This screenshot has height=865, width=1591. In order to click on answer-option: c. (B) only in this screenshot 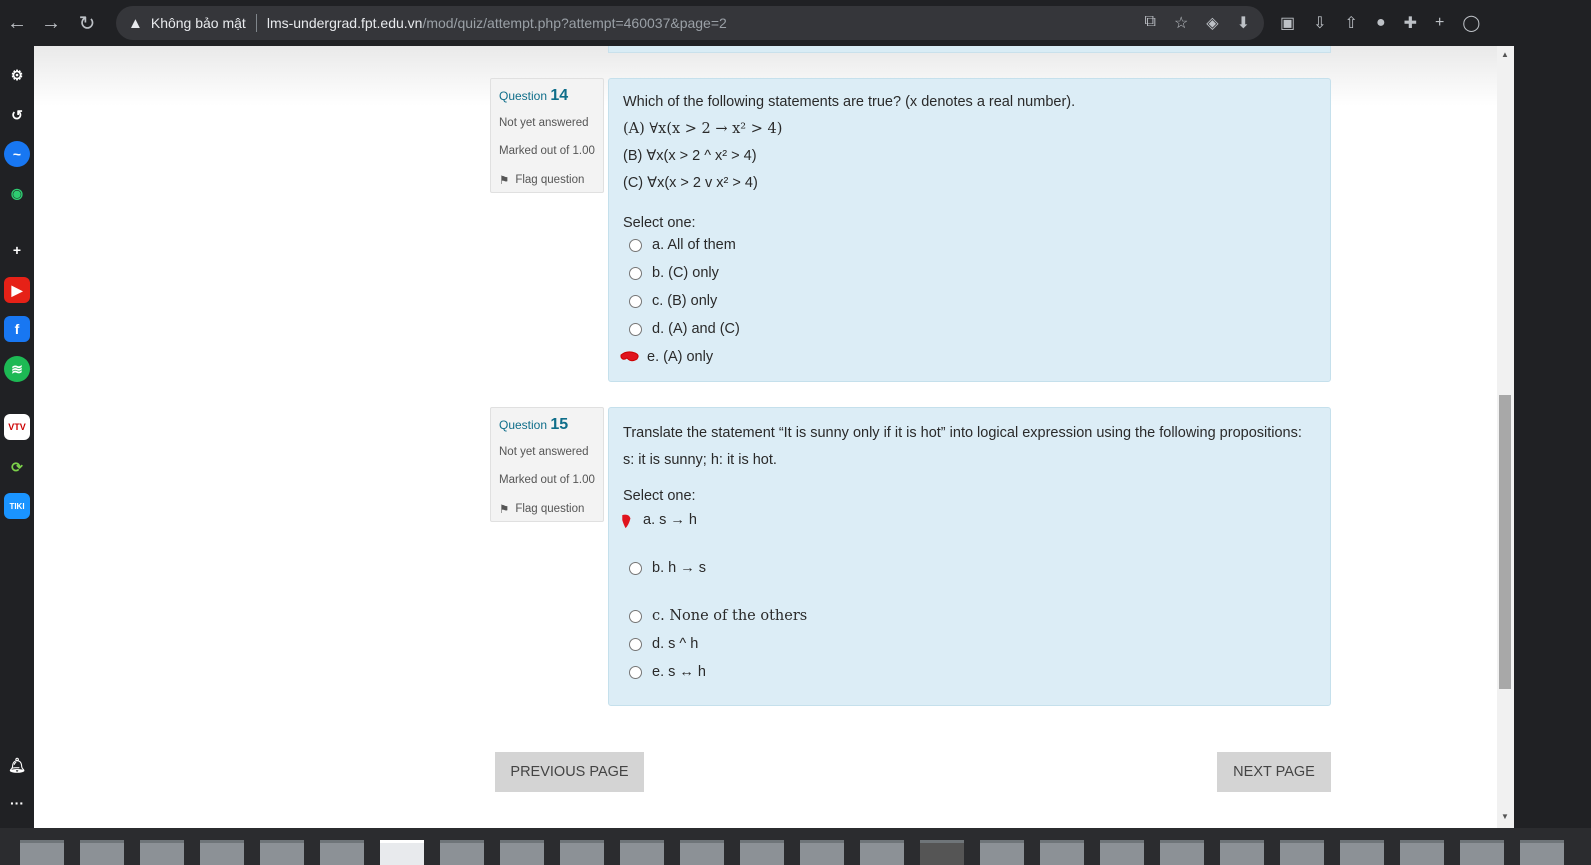, I will do `click(969, 301)`.